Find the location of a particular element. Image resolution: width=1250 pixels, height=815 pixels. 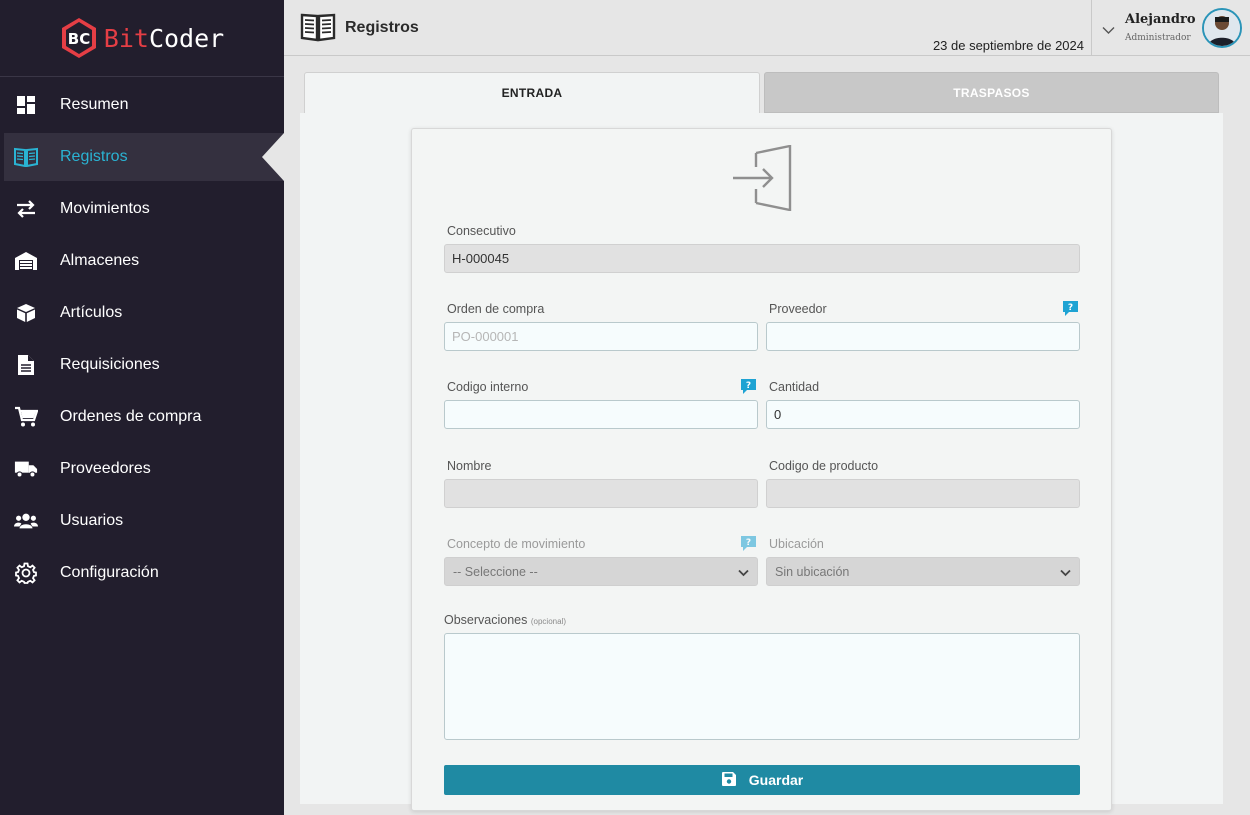

cart-icon is located at coordinates (26, 417).